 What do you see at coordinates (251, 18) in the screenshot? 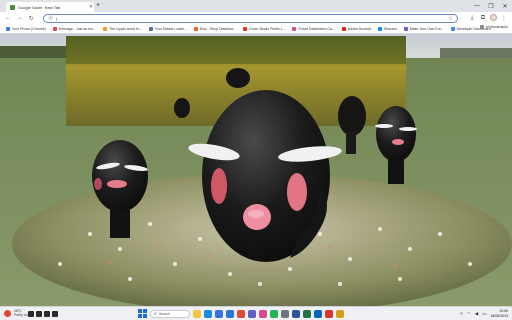
I see `address-bar: ⓖ | ☆` at bounding box center [251, 18].